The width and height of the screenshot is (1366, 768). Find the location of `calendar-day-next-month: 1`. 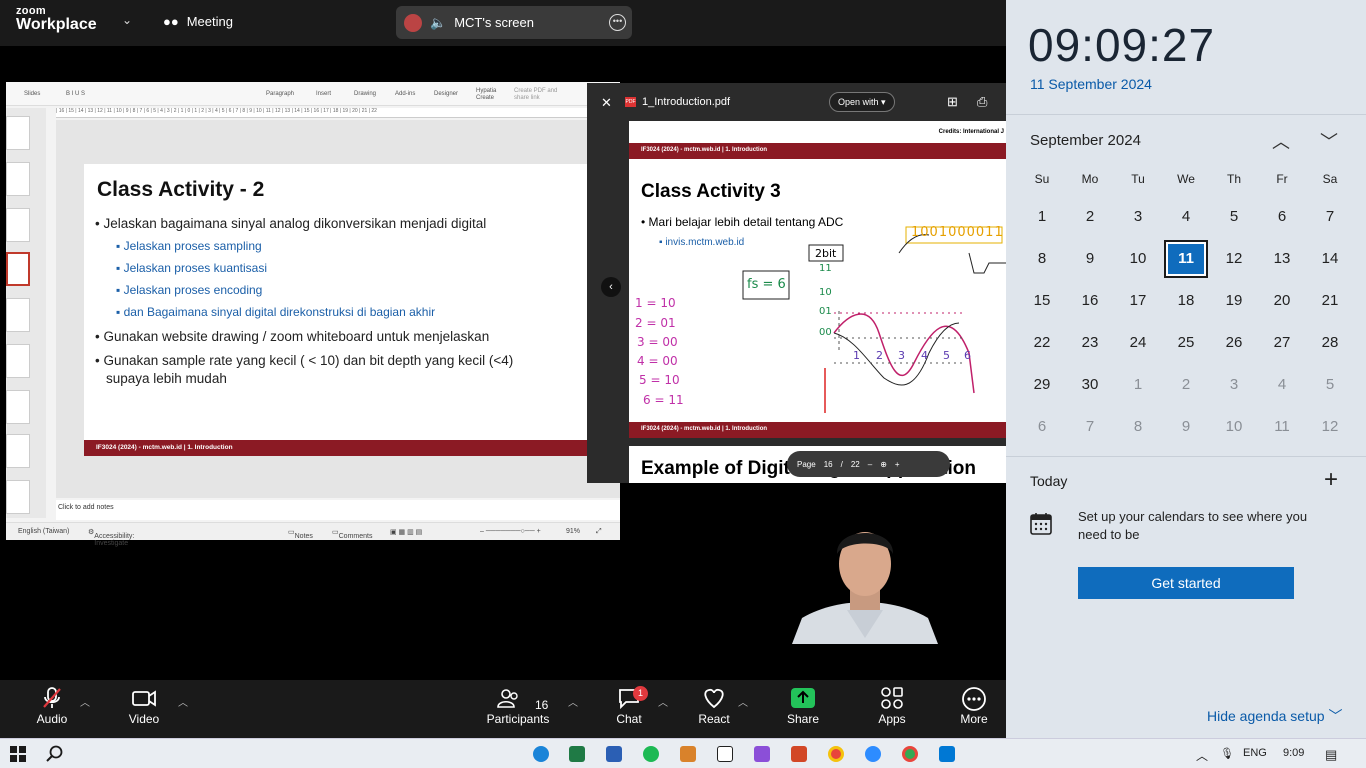

calendar-day-next-month: 1 is located at coordinates (1138, 385).